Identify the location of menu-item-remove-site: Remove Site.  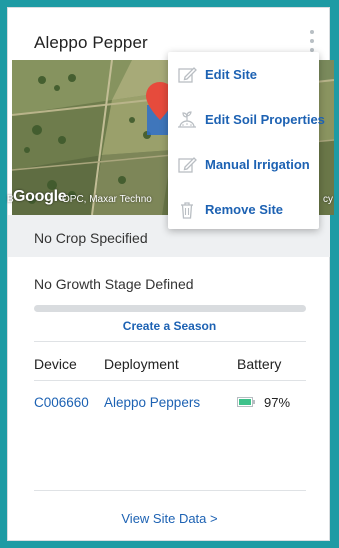
(243, 210).